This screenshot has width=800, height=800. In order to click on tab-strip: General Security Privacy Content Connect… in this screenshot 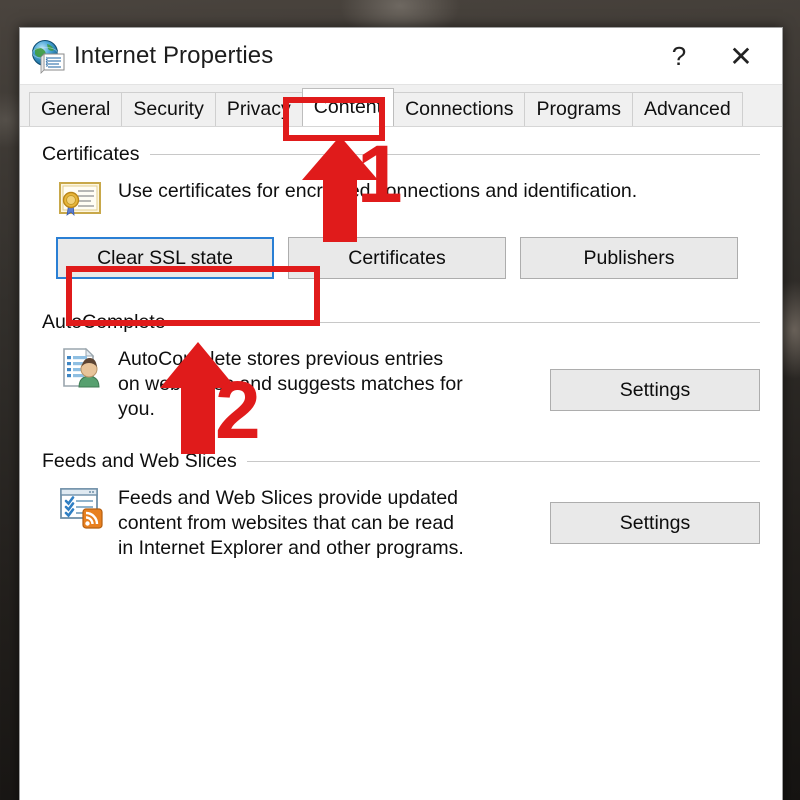, I will do `click(401, 105)`.